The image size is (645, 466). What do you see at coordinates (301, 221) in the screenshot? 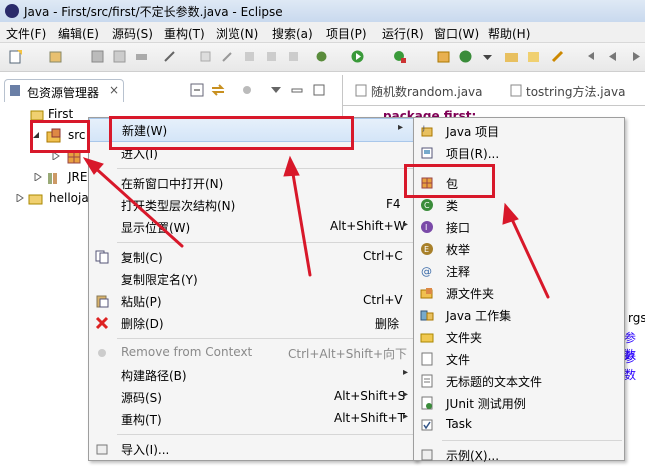
I see `annotation-arrow-new` at bounding box center [301, 221].